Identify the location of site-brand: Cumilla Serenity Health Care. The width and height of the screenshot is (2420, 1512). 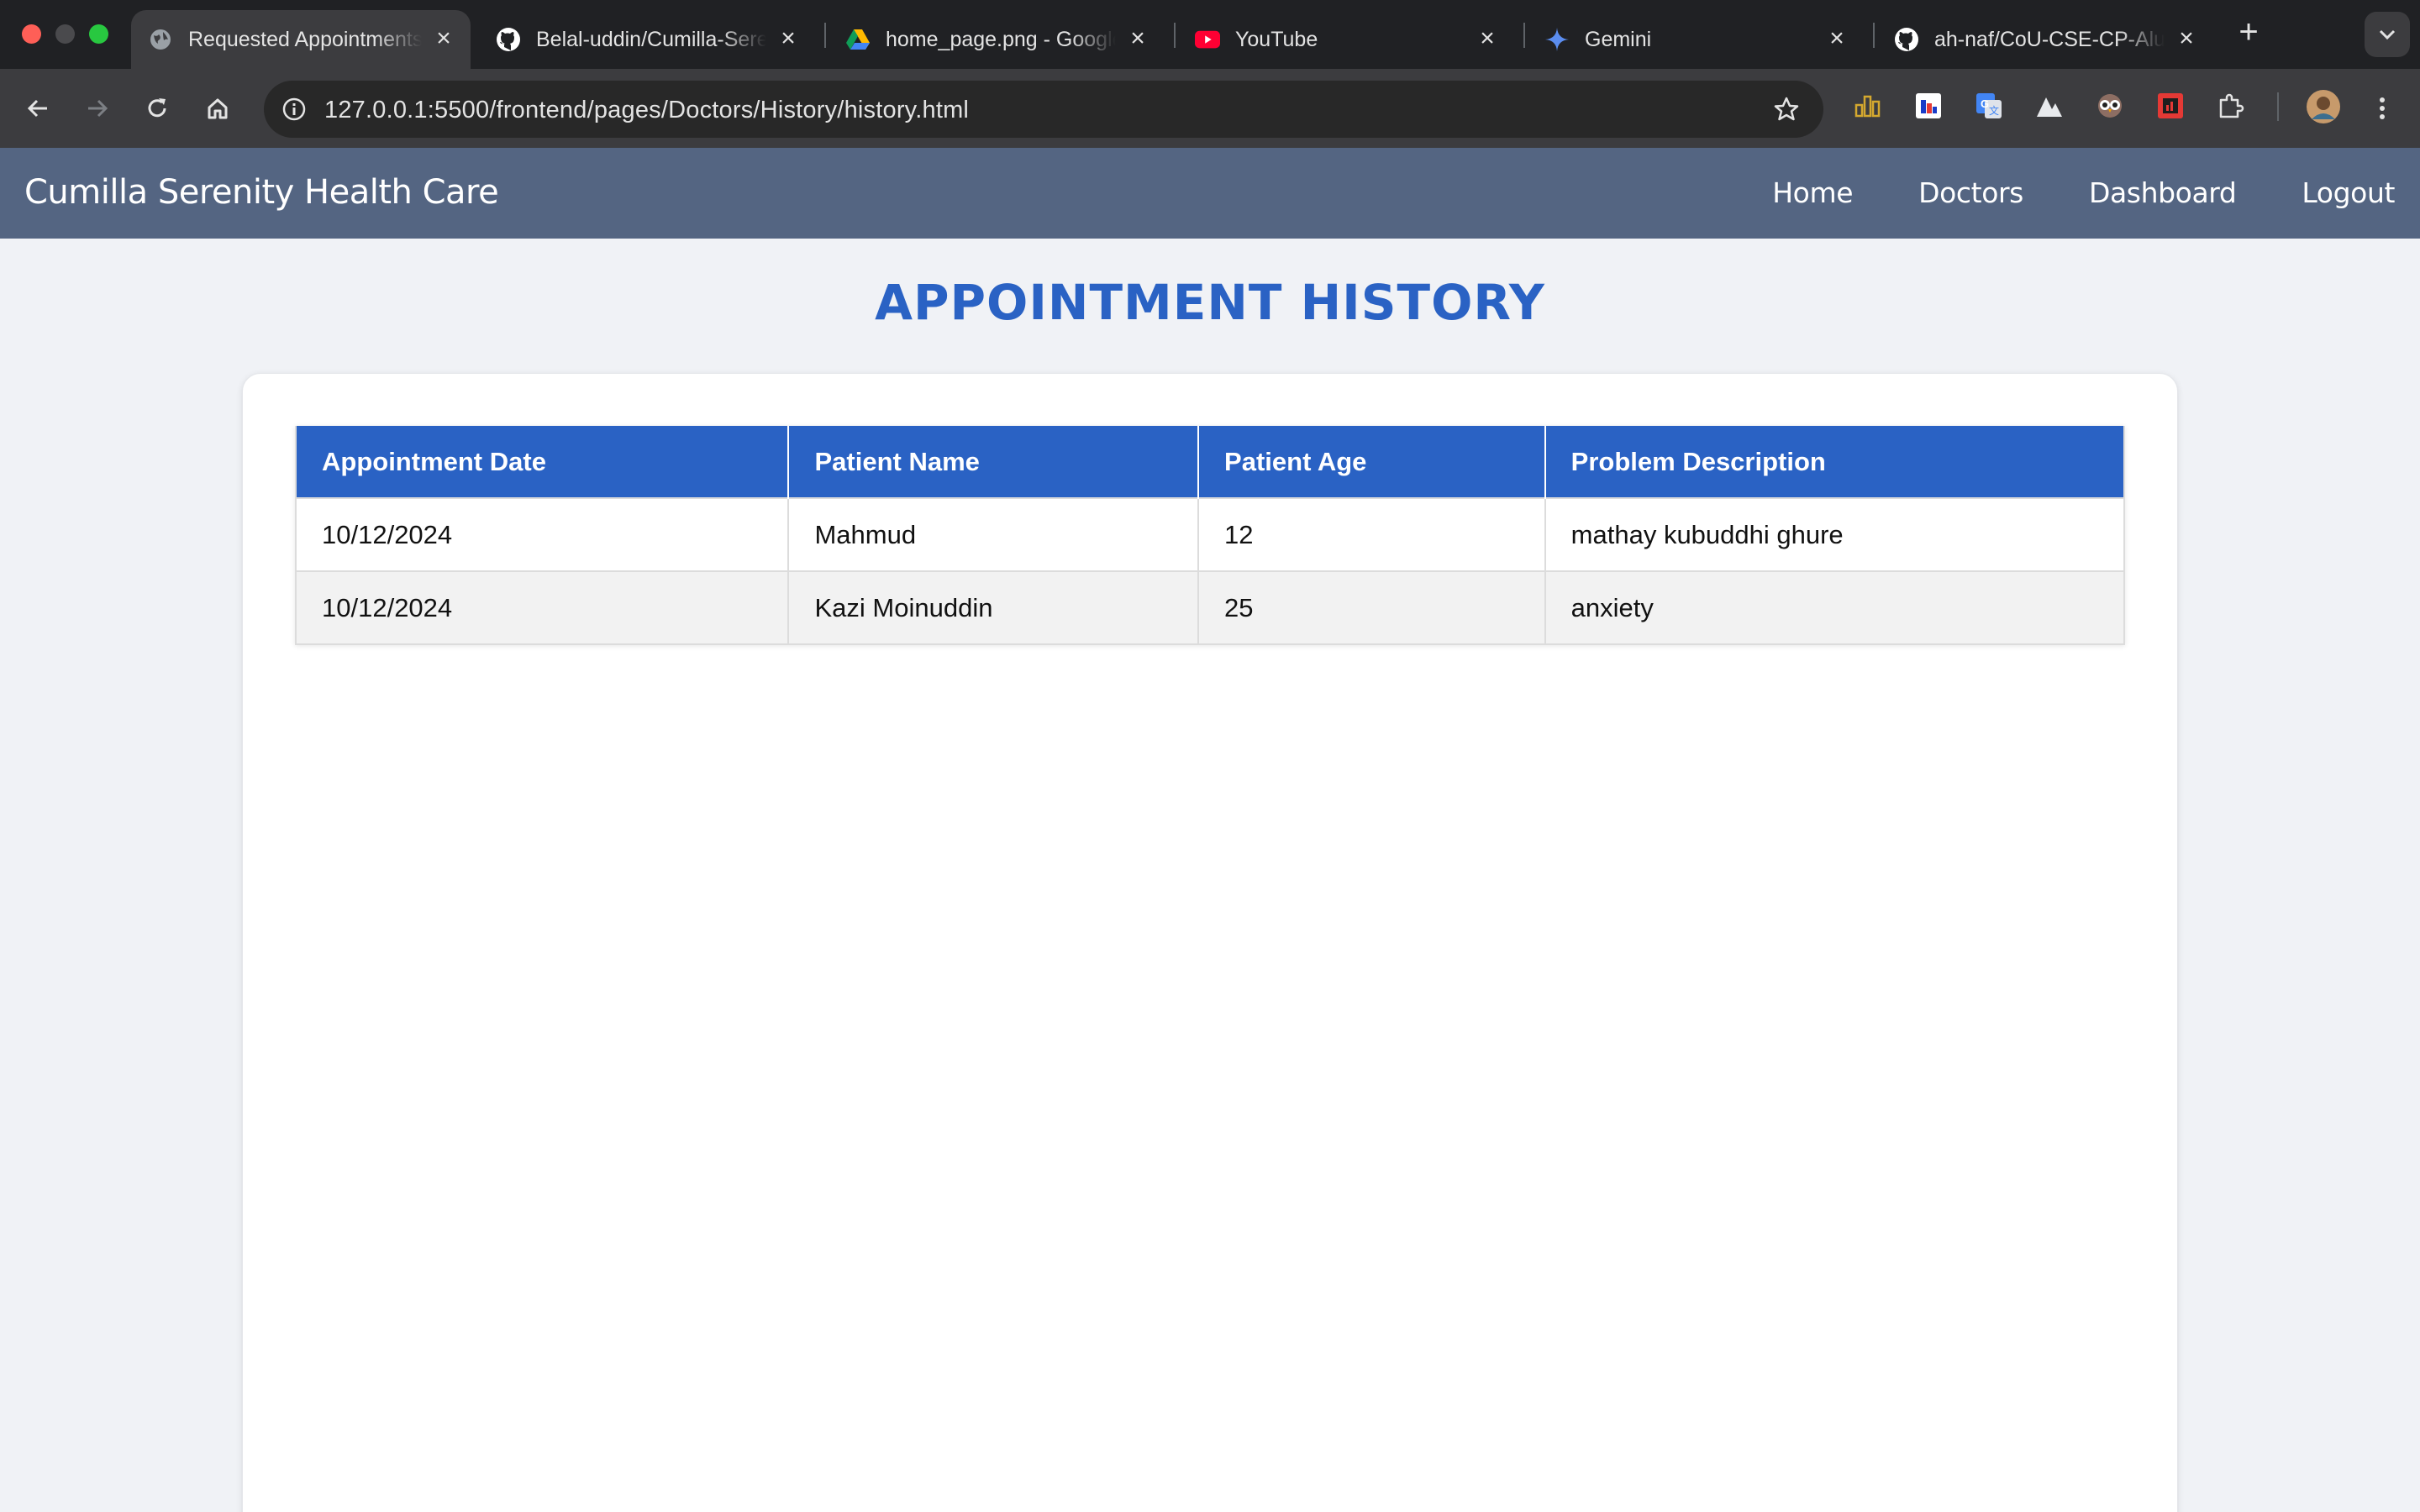
(261, 192).